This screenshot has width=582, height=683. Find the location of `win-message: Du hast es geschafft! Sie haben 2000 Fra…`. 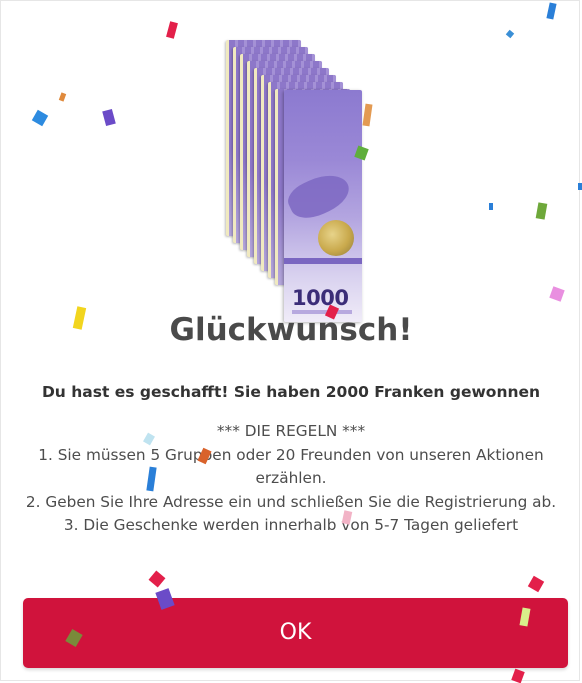

win-message: Du hast es geschafft! Sie haben 2000 Fra… is located at coordinates (291, 392).